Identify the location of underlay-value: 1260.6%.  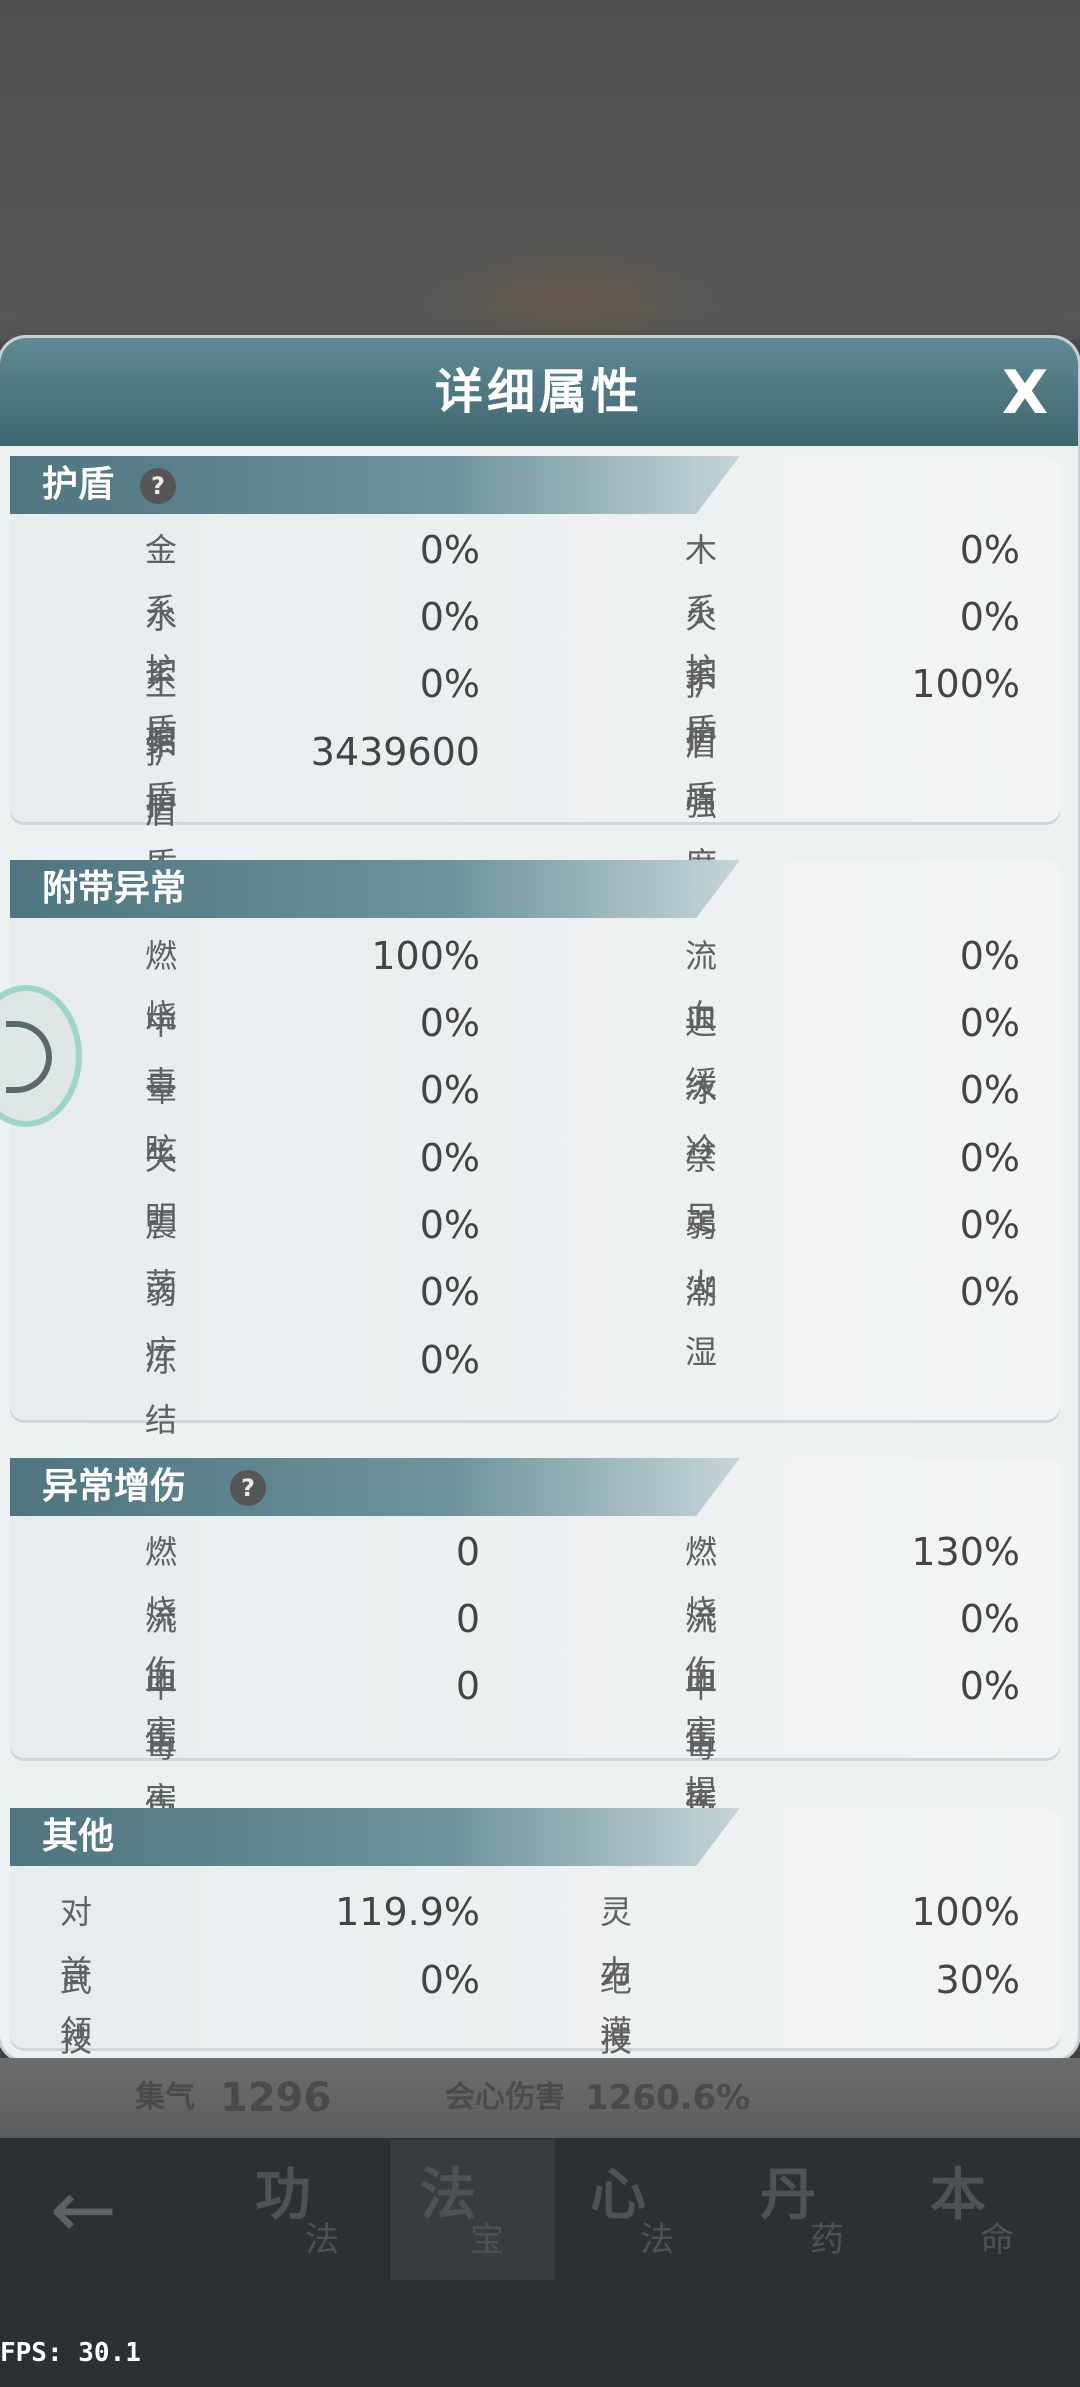
(668, 2098).